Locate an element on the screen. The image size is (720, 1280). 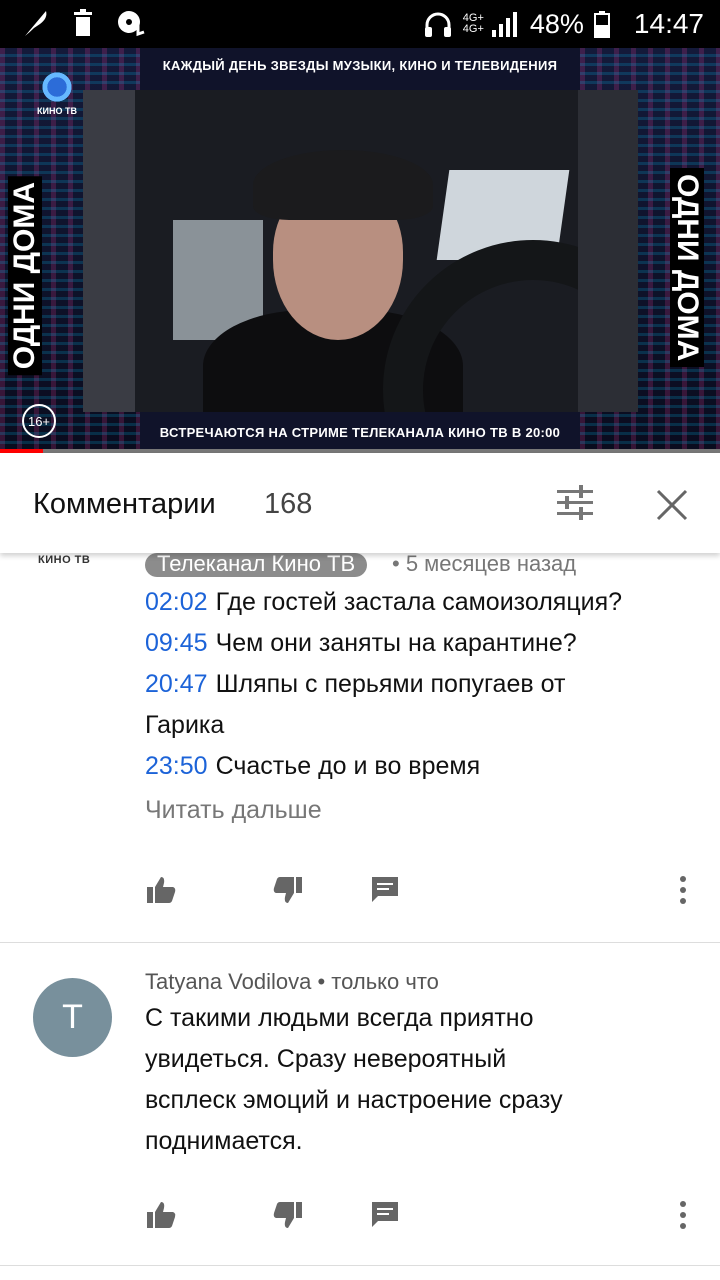
show-title-right: ОДНИ ДОМА is located at coordinates (687, 268).